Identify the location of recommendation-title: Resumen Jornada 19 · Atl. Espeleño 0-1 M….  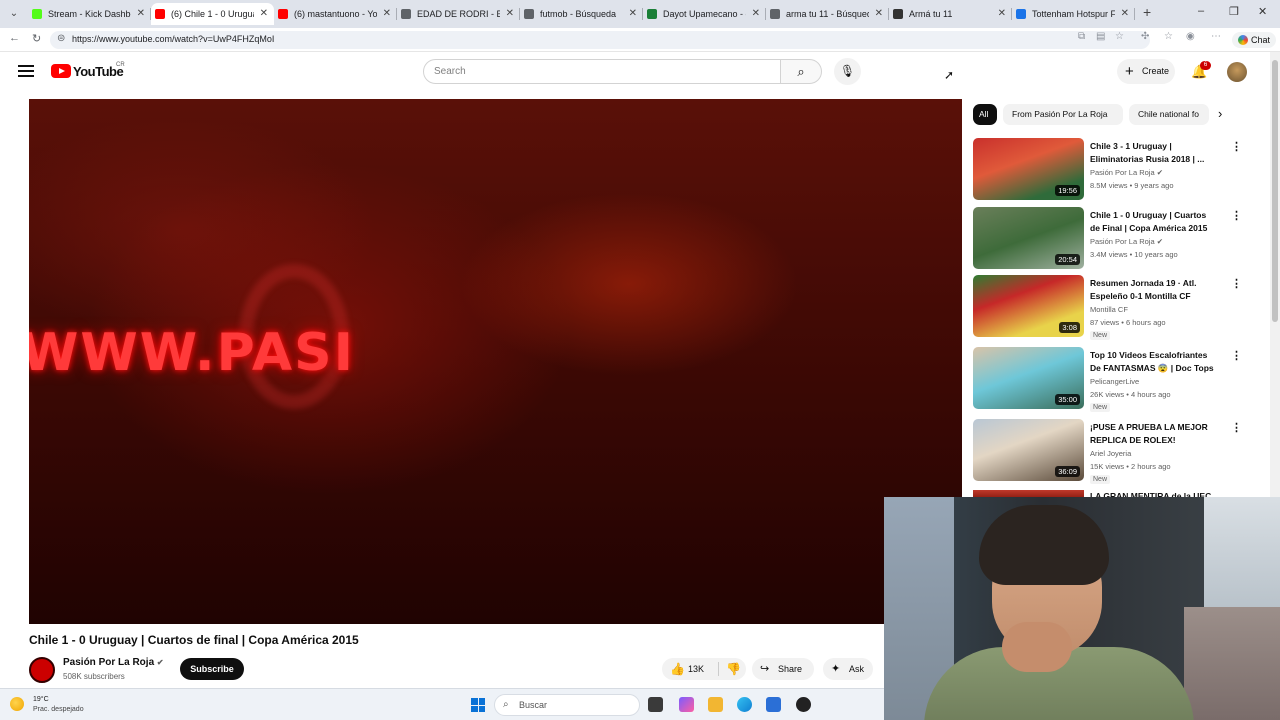
(1154, 290).